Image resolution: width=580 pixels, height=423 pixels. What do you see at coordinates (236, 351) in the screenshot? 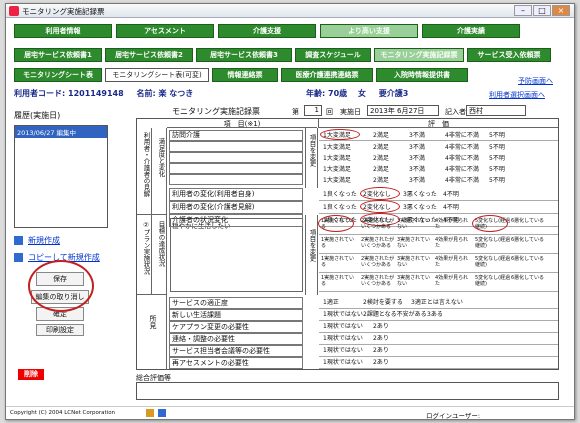
I see `find-row-4-item: サービス担当者会議等の必要性` at bounding box center [236, 351].